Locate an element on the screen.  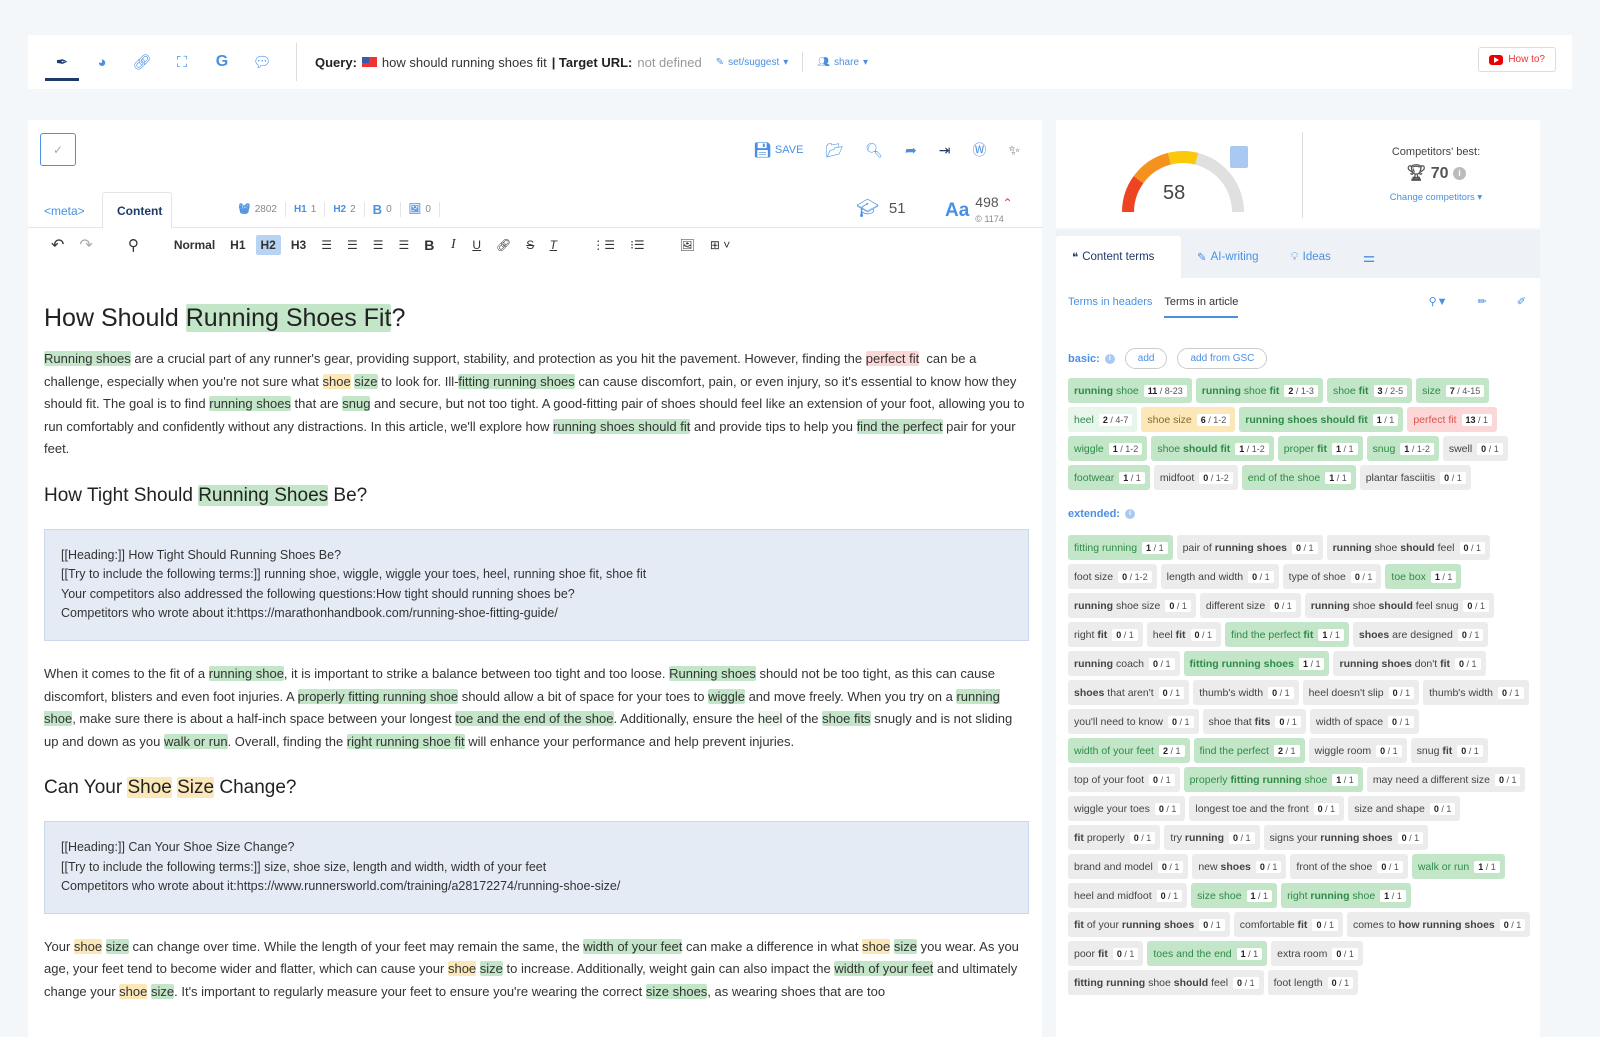
term-chip: may need a different size 0 / 1 is located at coordinates (1446, 779).